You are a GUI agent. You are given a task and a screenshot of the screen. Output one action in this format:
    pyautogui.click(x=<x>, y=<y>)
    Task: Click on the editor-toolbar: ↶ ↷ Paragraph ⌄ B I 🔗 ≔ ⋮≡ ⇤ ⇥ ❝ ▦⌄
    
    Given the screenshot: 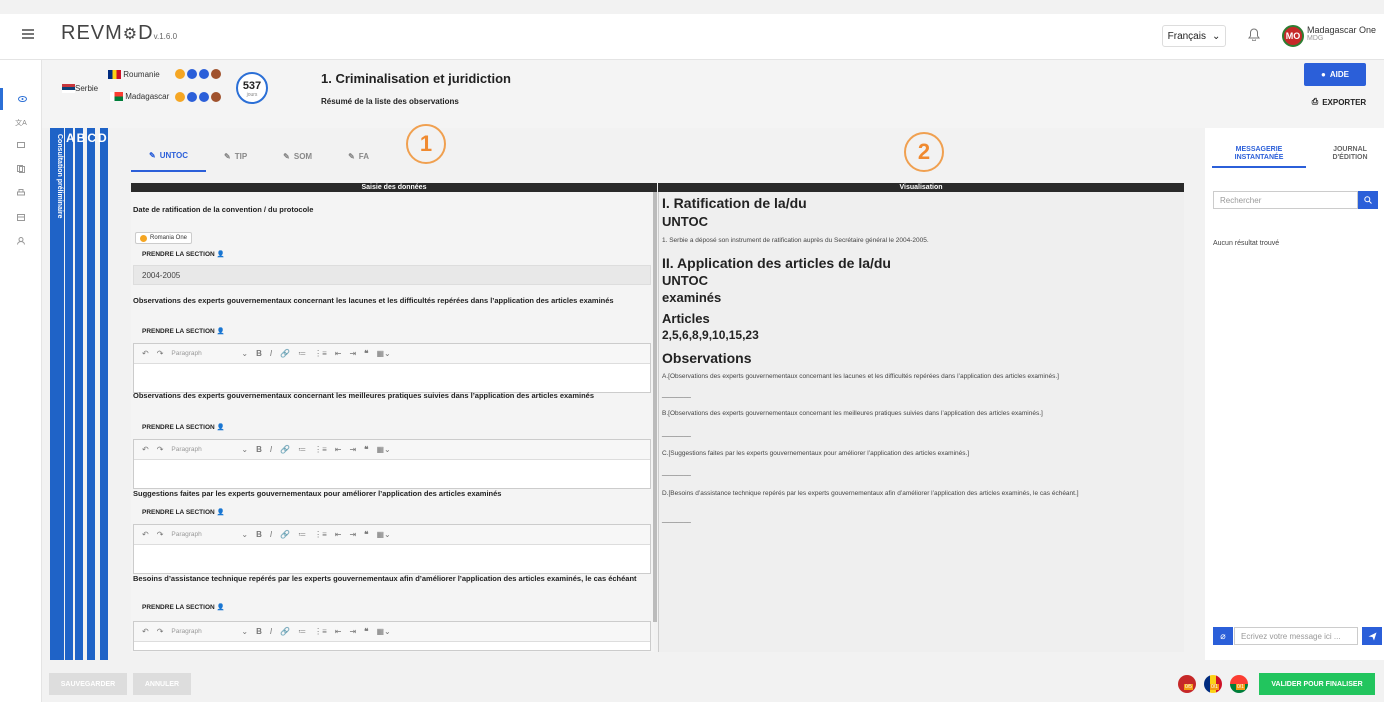 What is the action you would take?
    pyautogui.click(x=392, y=354)
    